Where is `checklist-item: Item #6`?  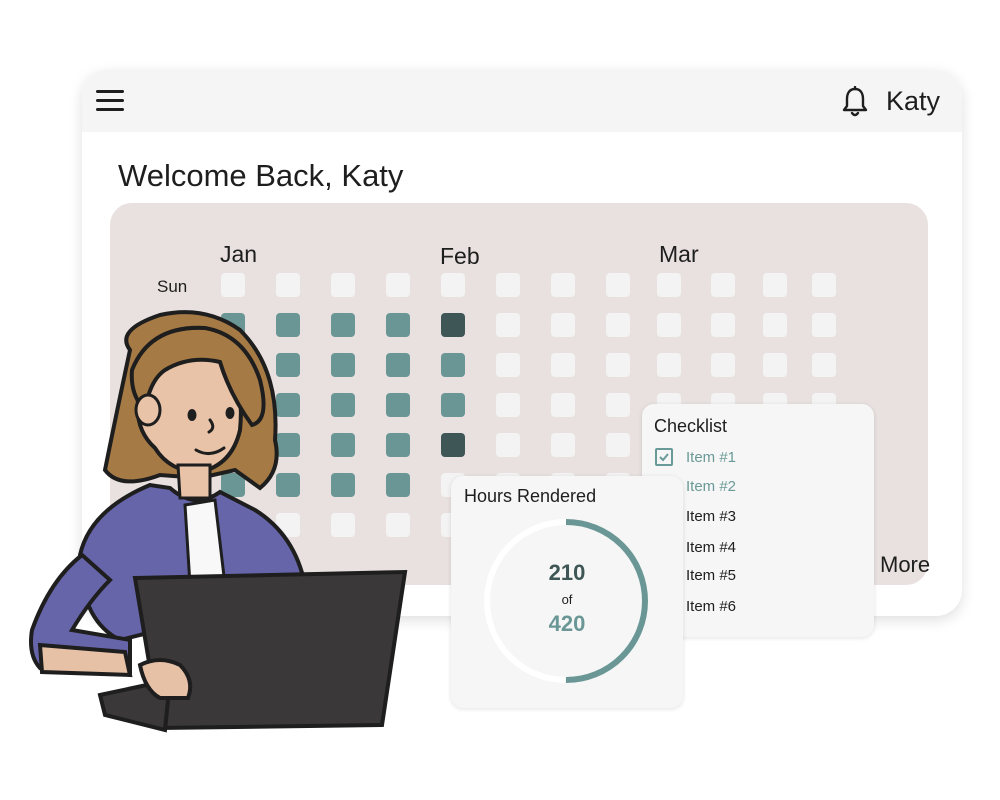
checklist-item: Item #6 is located at coordinates (711, 606).